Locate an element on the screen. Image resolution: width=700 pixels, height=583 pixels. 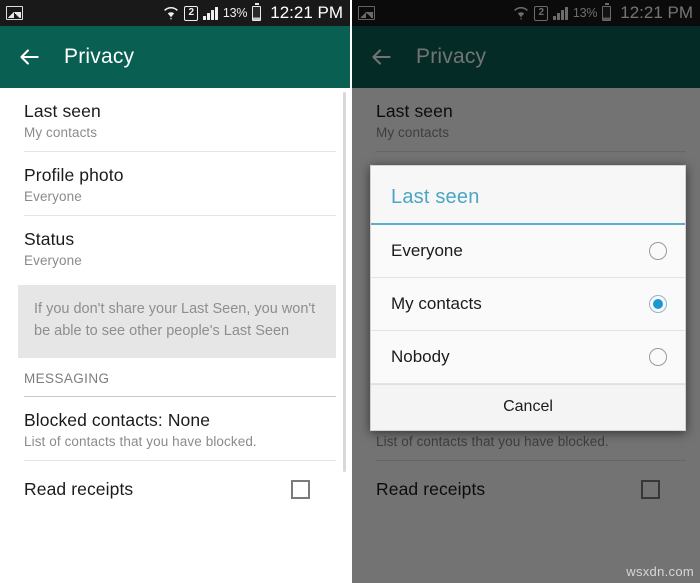
dialog-title: Last seen is located at coordinates (528, 195).